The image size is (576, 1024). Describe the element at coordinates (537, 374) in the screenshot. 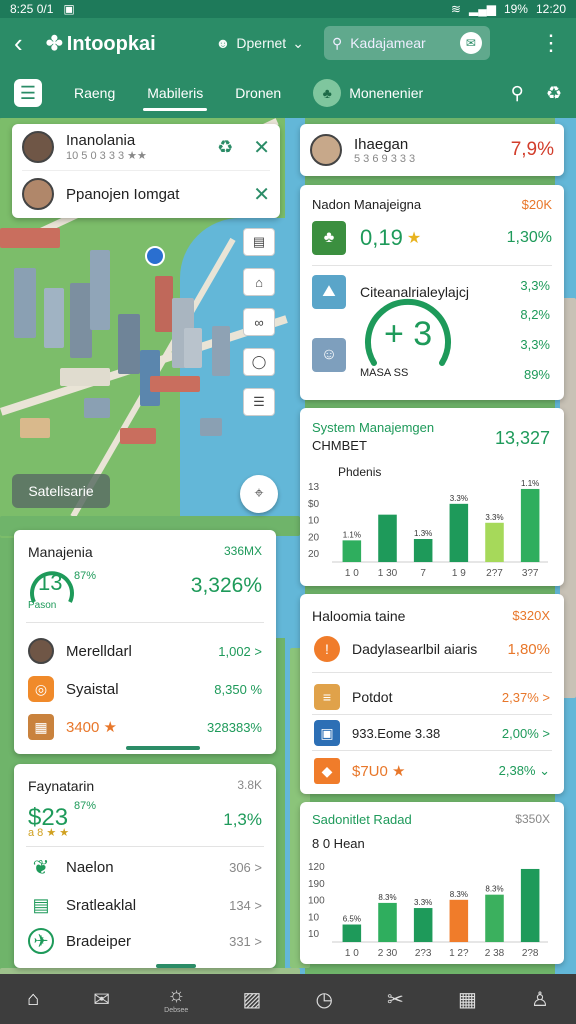

I see `rank-footer-value: 89%` at that location.